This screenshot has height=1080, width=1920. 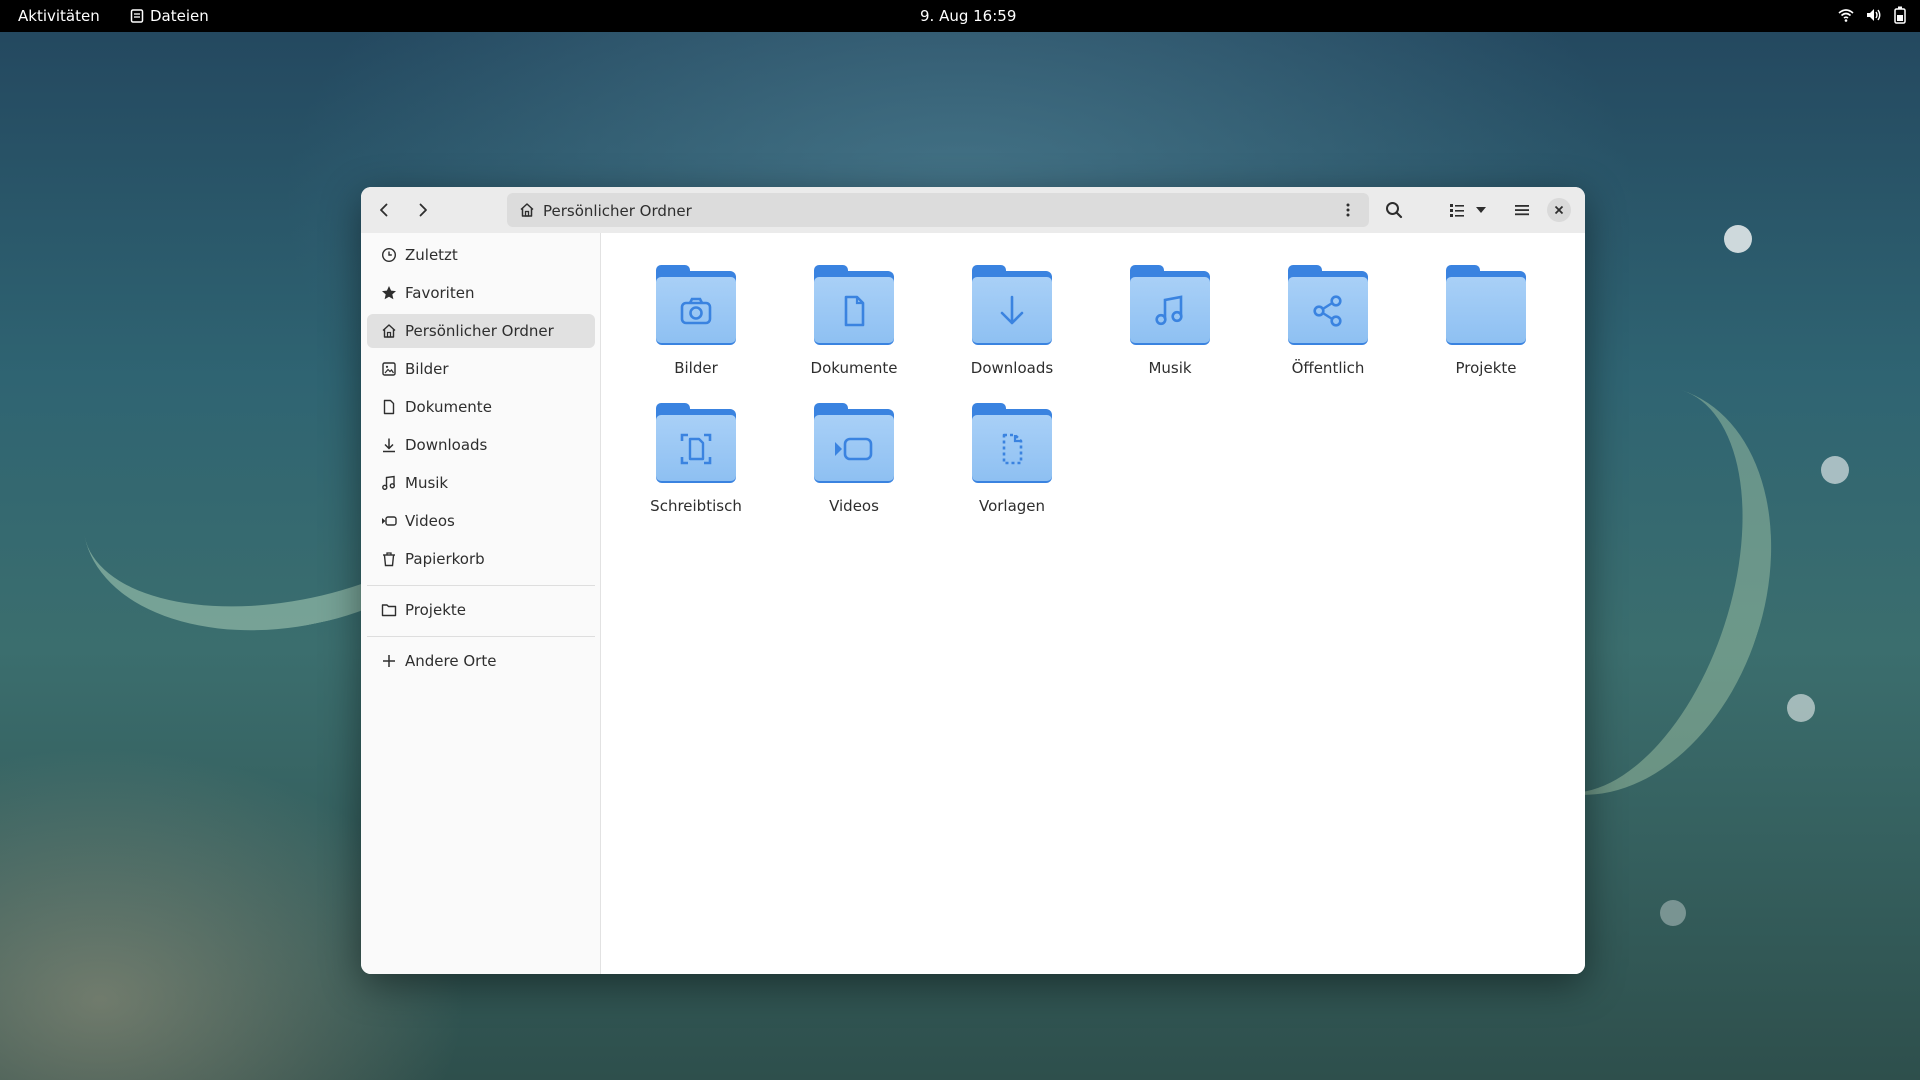 I want to click on trash-icon, so click(x=389, y=559).